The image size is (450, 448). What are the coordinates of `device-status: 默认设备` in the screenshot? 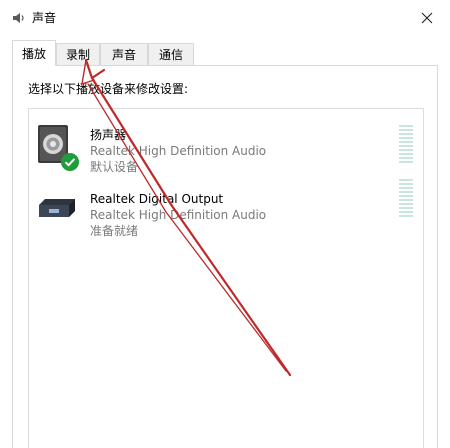 It's located at (114, 167).